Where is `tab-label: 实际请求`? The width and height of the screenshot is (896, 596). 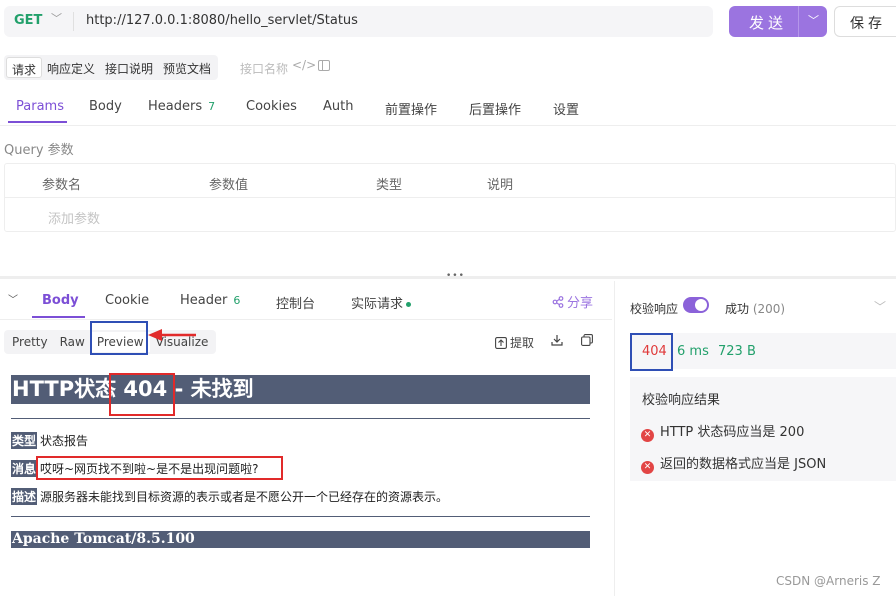
tab-label: 实际请求 is located at coordinates (377, 304).